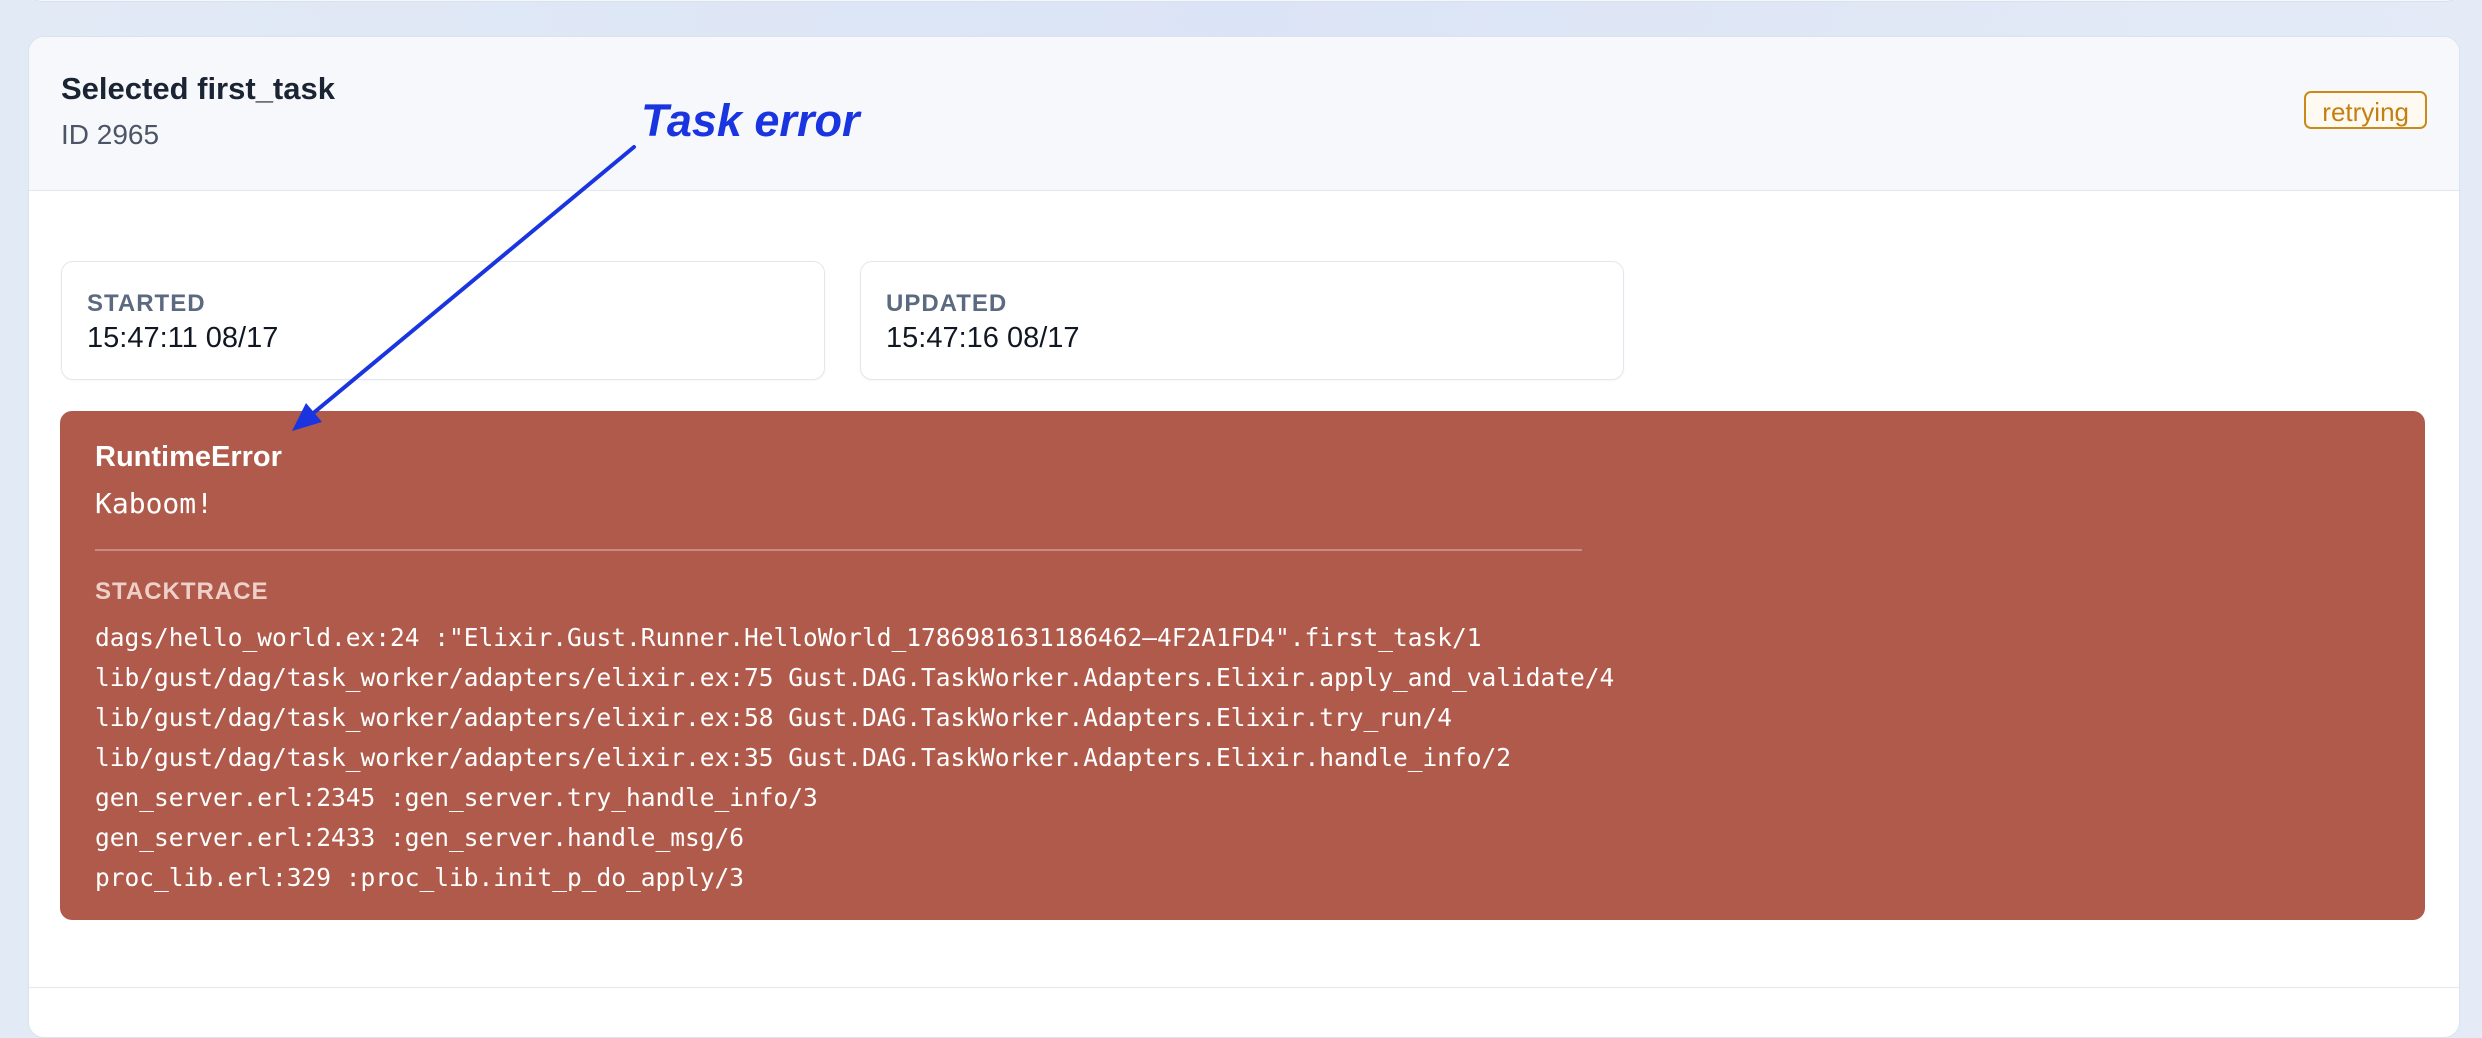  I want to click on started-value: 15:47:11 08/17, so click(183, 338).